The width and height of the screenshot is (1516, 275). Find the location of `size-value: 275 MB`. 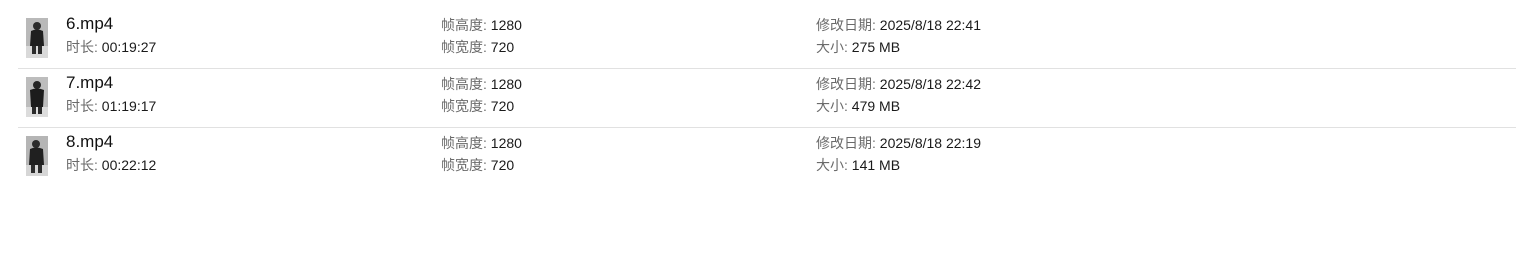

size-value: 275 MB is located at coordinates (876, 47).